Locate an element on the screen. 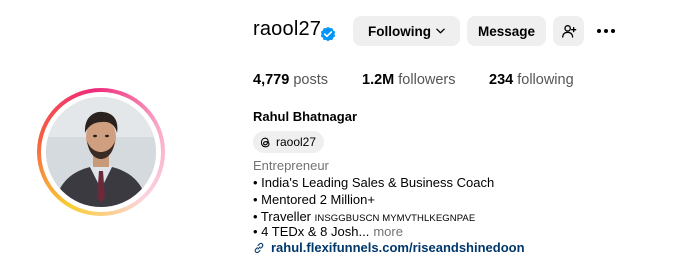 The width and height of the screenshot is (679, 255). profile-avatar is located at coordinates (101, 152).